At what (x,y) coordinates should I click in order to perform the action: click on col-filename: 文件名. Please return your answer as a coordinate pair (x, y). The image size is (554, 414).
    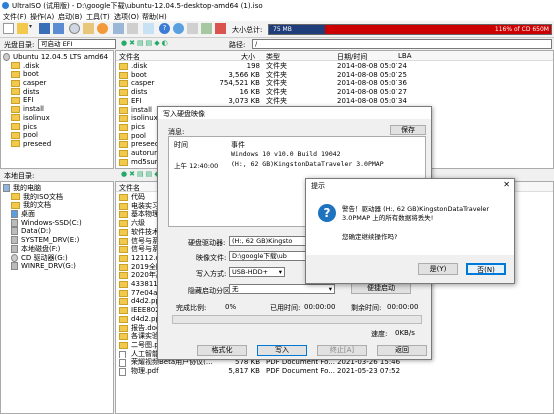
    Looking at the image, I should click on (129, 57).